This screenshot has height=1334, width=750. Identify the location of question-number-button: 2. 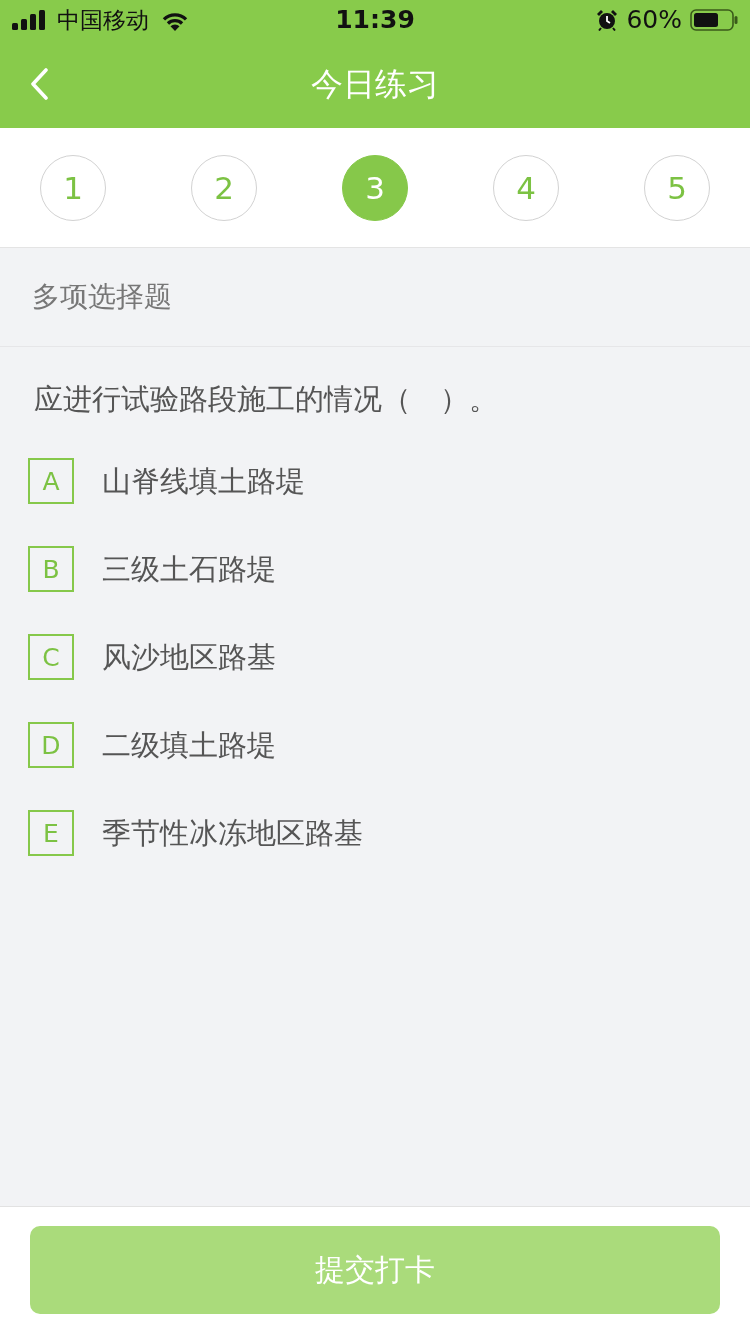
(224, 187).